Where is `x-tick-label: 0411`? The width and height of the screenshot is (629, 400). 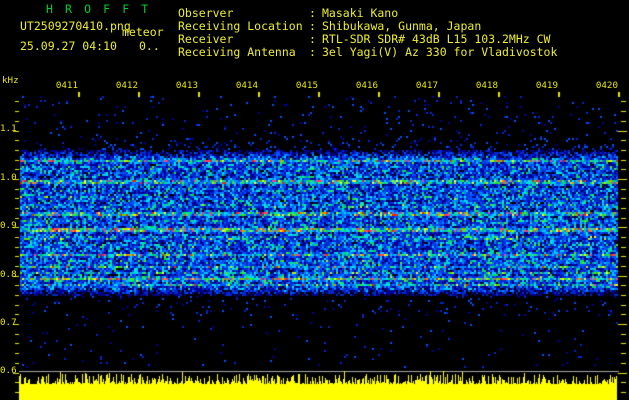
x-tick-label: 0411 is located at coordinates (66, 85).